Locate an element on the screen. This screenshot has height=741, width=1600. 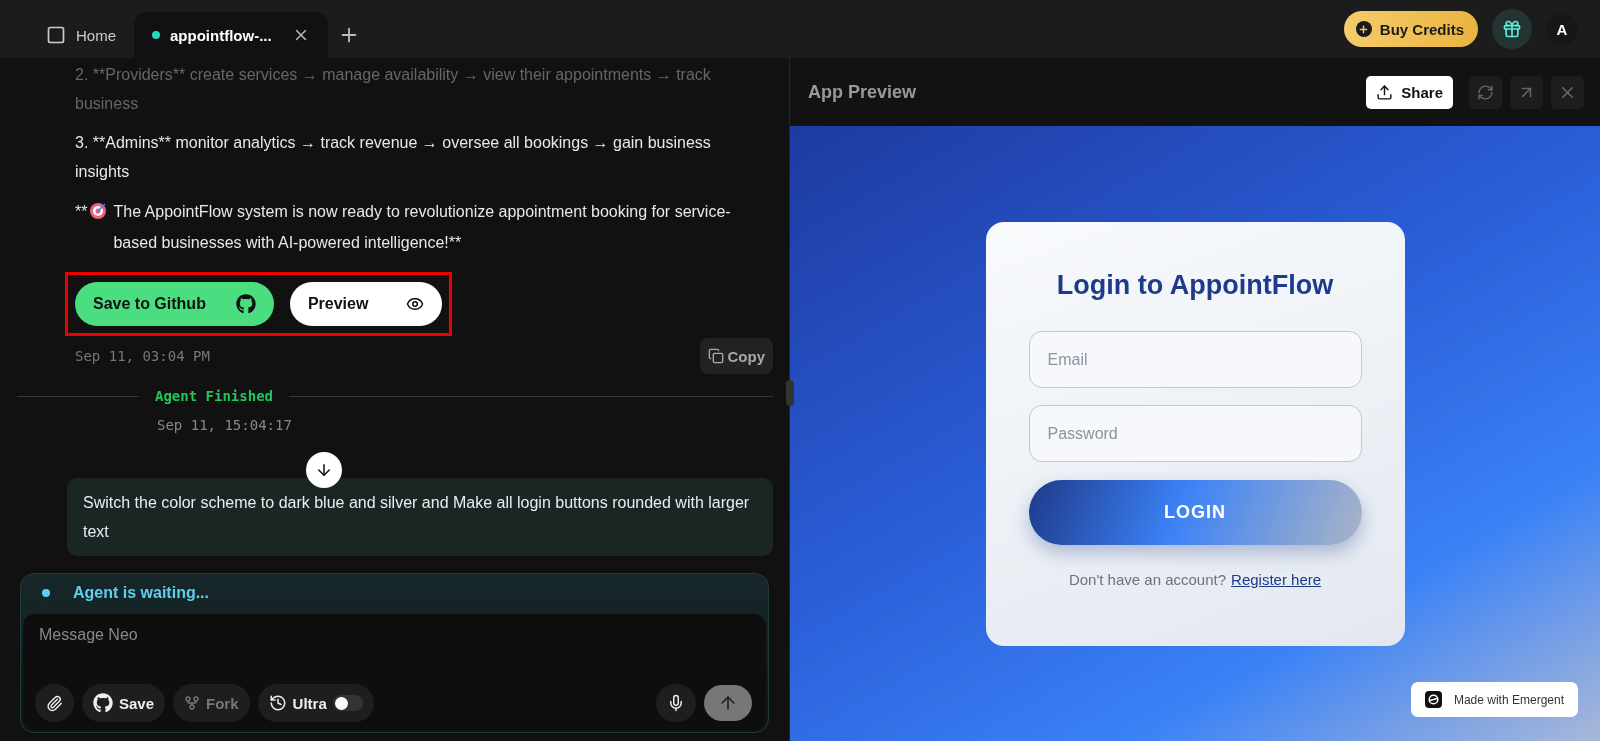
status-dot-icon is located at coordinates (156, 35).